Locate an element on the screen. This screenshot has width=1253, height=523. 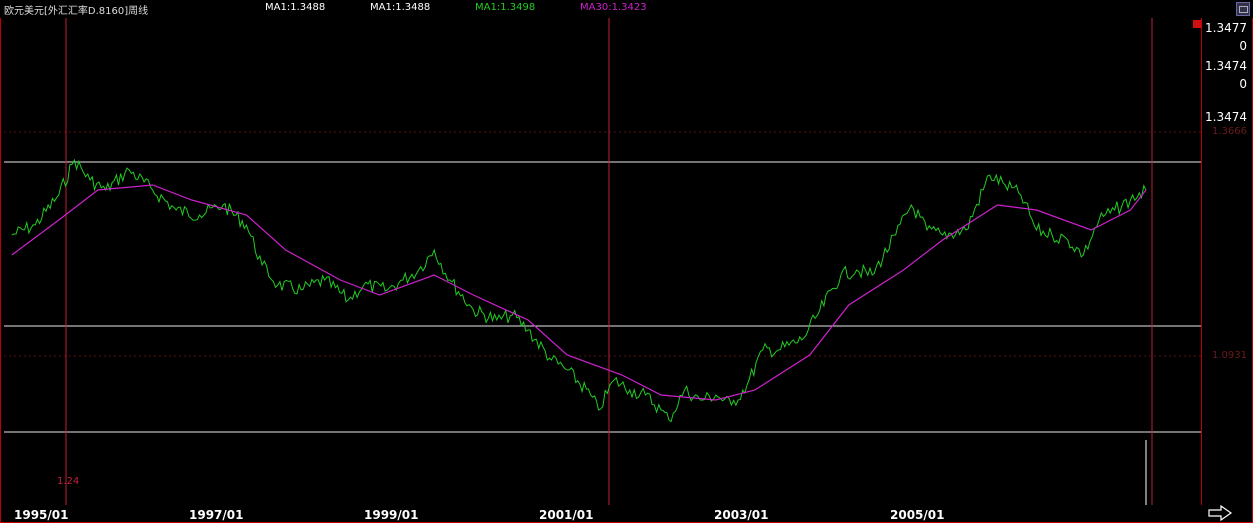
x-label-1997: 1997/01 is located at coordinates (216, 515).